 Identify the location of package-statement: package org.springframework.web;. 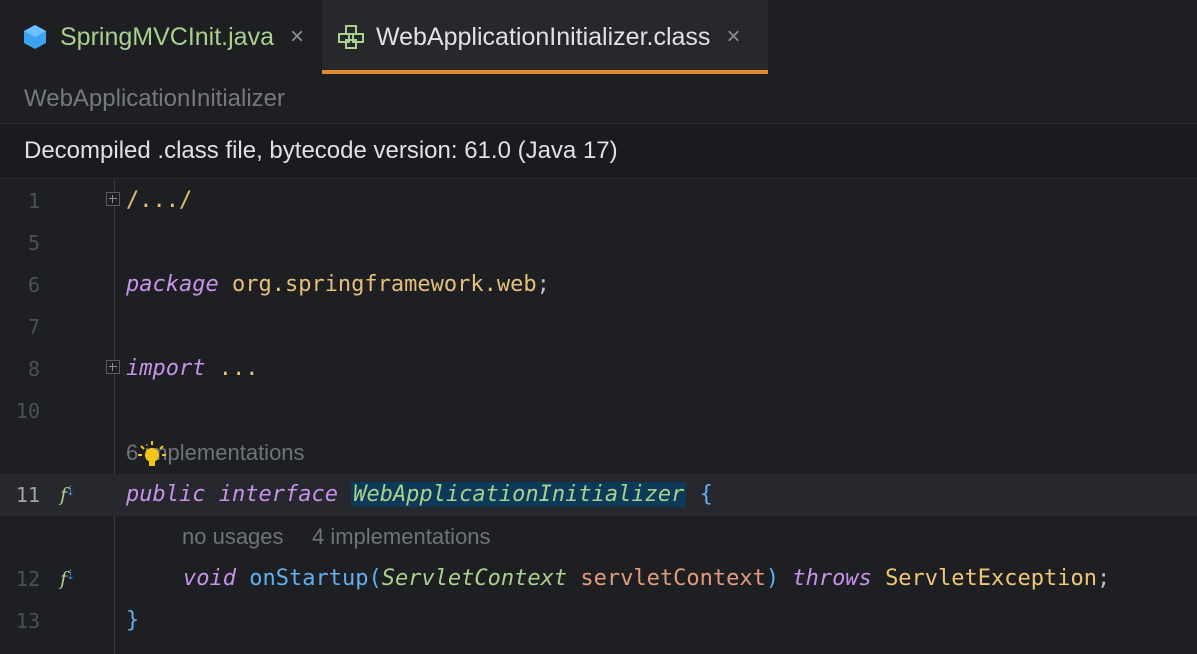
(338, 285).